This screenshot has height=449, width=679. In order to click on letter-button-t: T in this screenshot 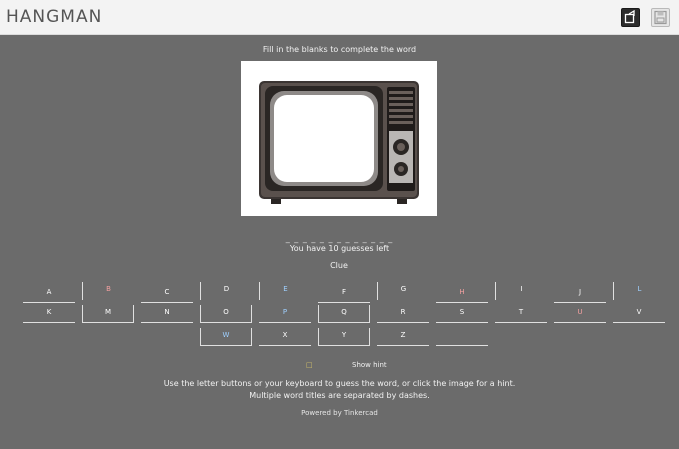, I will do `click(521, 314)`.